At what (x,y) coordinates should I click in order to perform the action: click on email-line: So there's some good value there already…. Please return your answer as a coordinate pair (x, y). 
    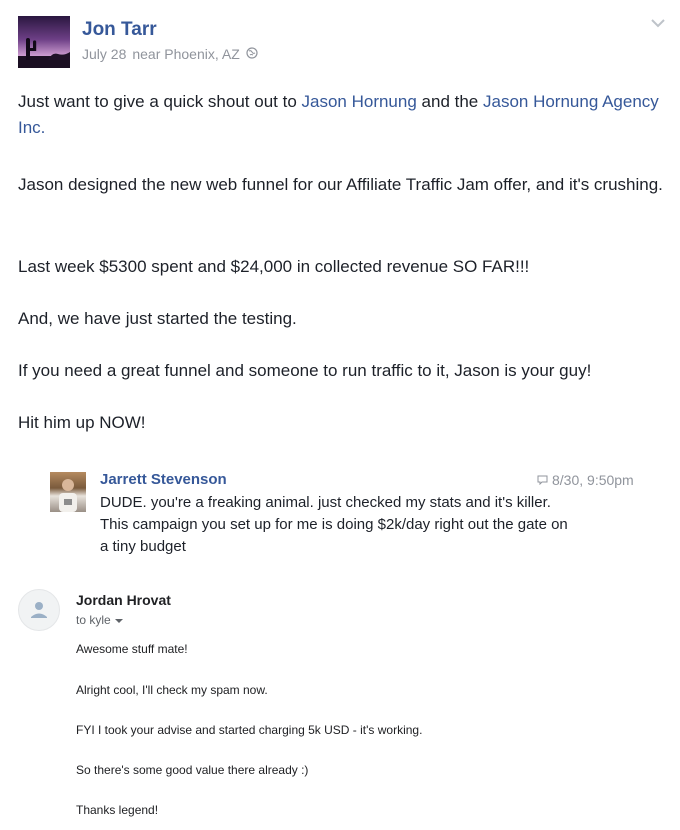
    Looking at the image, I should click on (192, 770).